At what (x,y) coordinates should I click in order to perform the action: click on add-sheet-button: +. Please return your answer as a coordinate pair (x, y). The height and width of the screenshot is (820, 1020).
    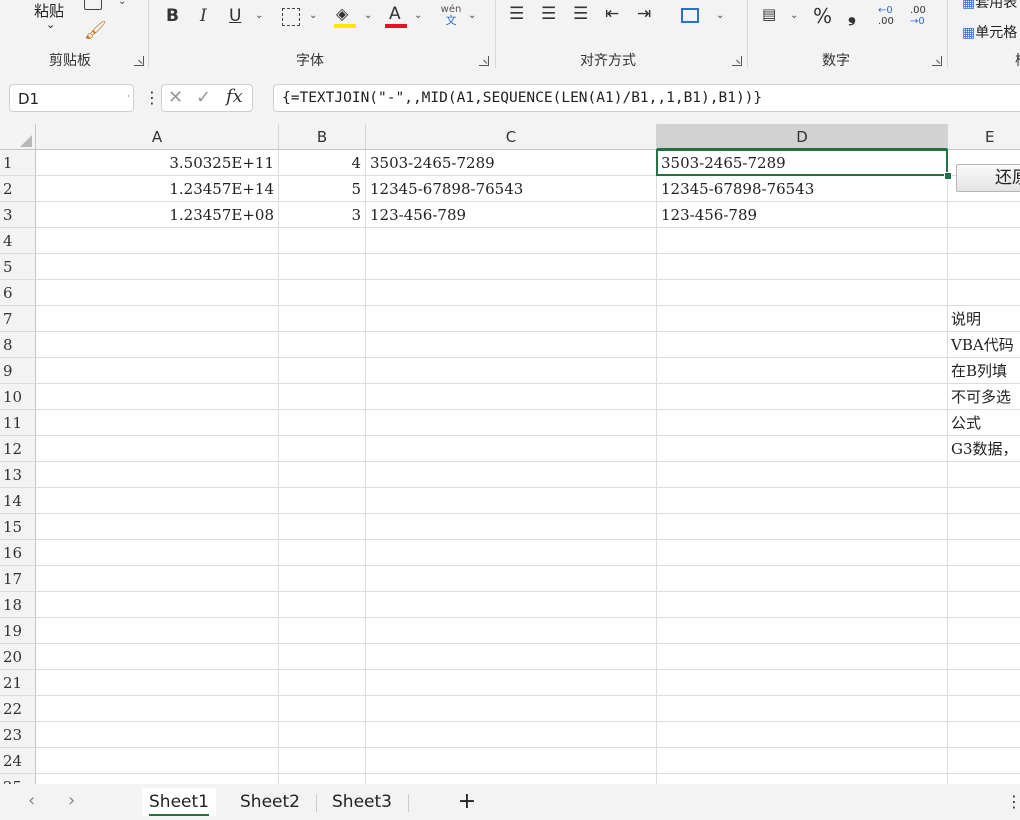
    Looking at the image, I should click on (467, 802).